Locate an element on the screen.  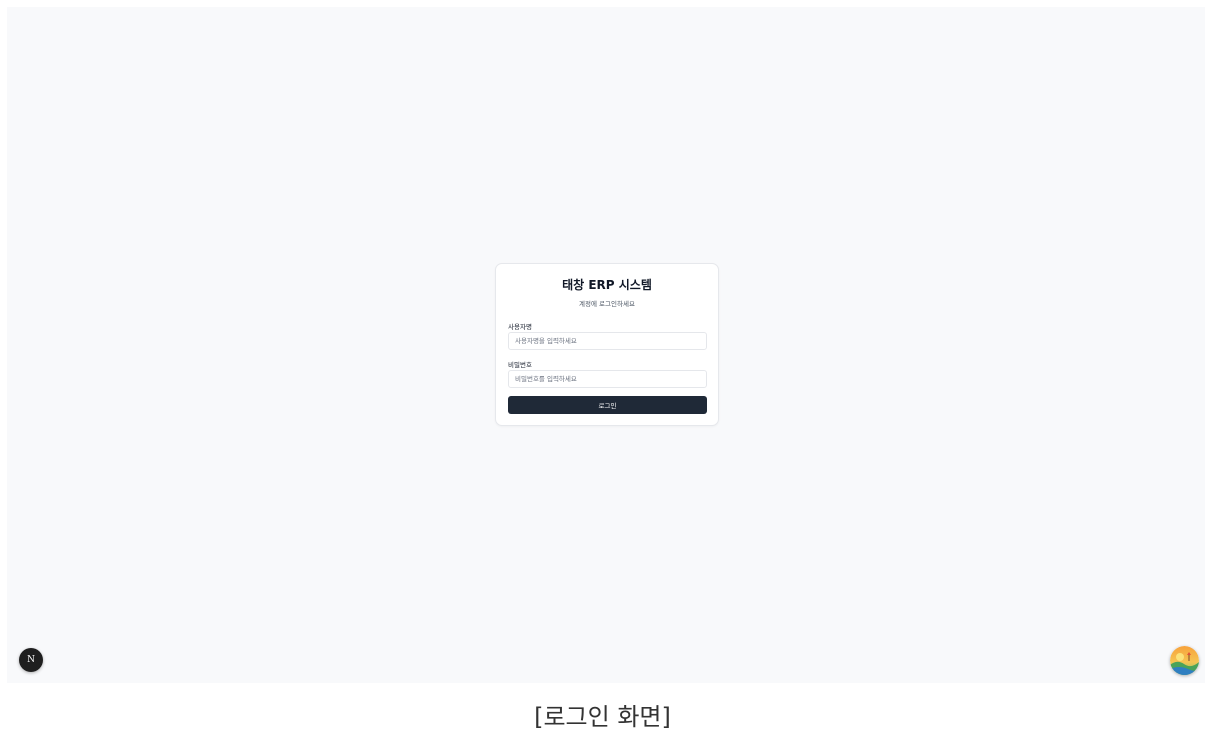
screen-caption: [로그인 화면] is located at coordinates (602, 717).